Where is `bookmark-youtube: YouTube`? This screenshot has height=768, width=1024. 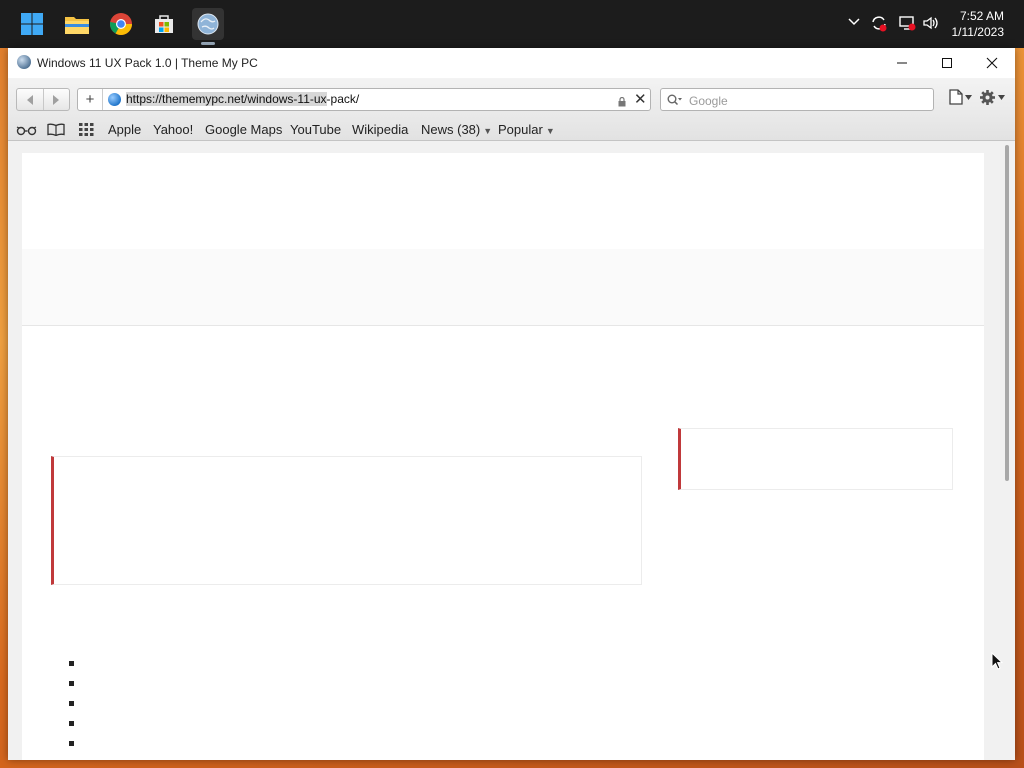
bookmark-youtube: YouTube is located at coordinates (315, 129).